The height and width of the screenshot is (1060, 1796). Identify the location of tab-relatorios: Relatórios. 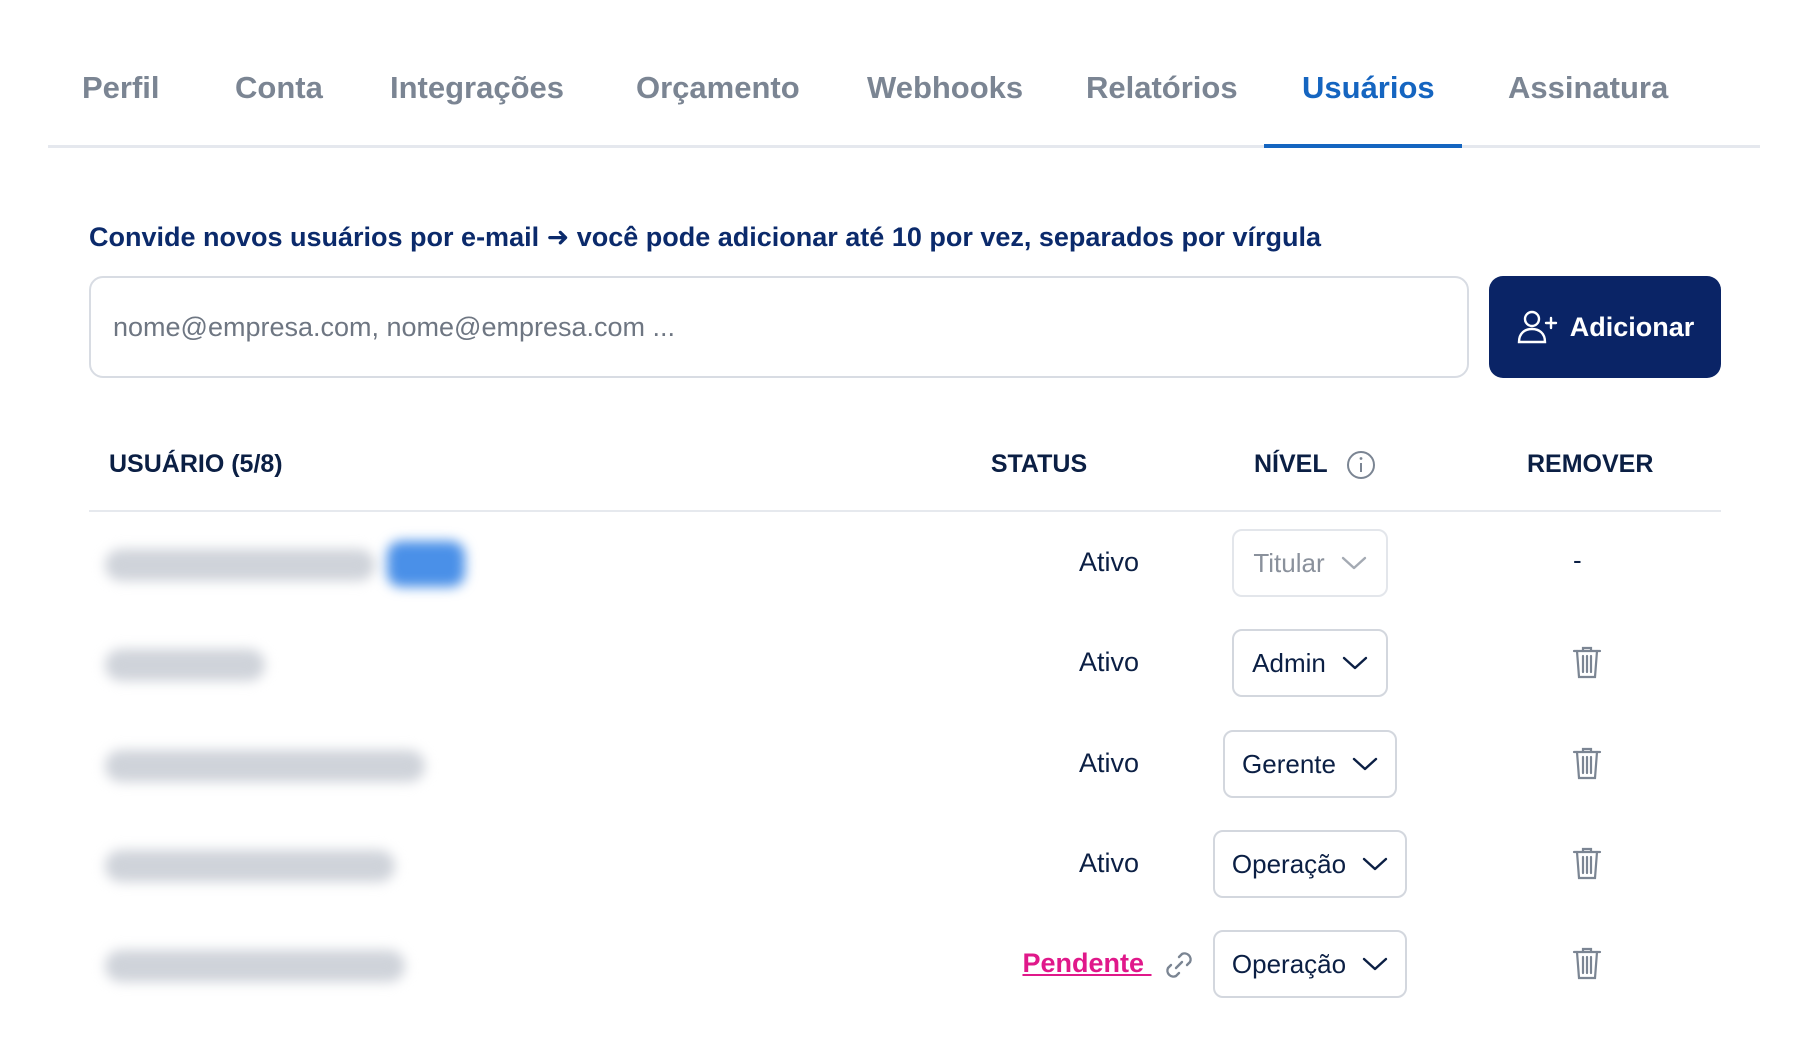
(1162, 88).